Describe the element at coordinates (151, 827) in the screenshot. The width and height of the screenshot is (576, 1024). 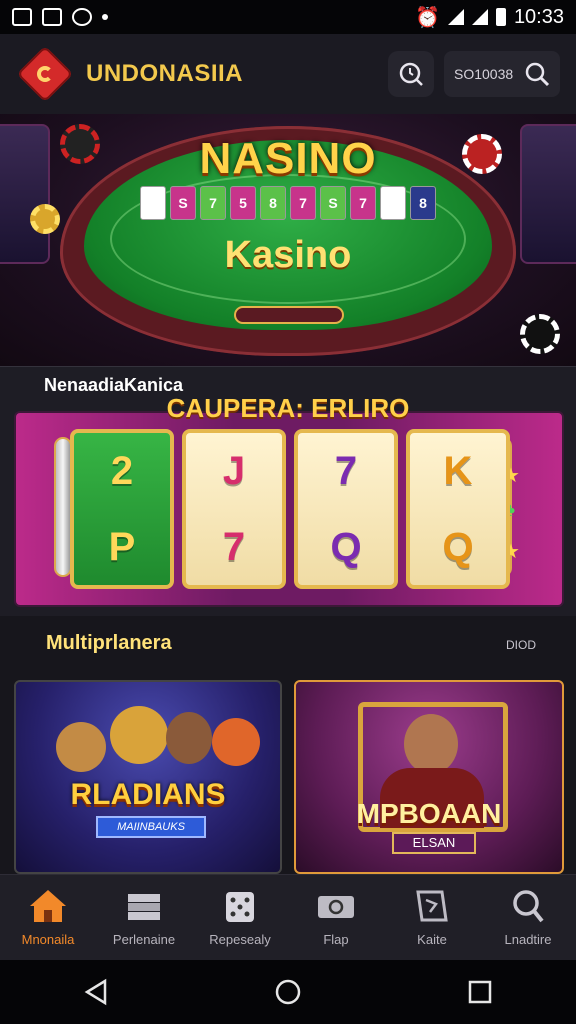
I see `game-tag: MAIINBAUKS` at that location.